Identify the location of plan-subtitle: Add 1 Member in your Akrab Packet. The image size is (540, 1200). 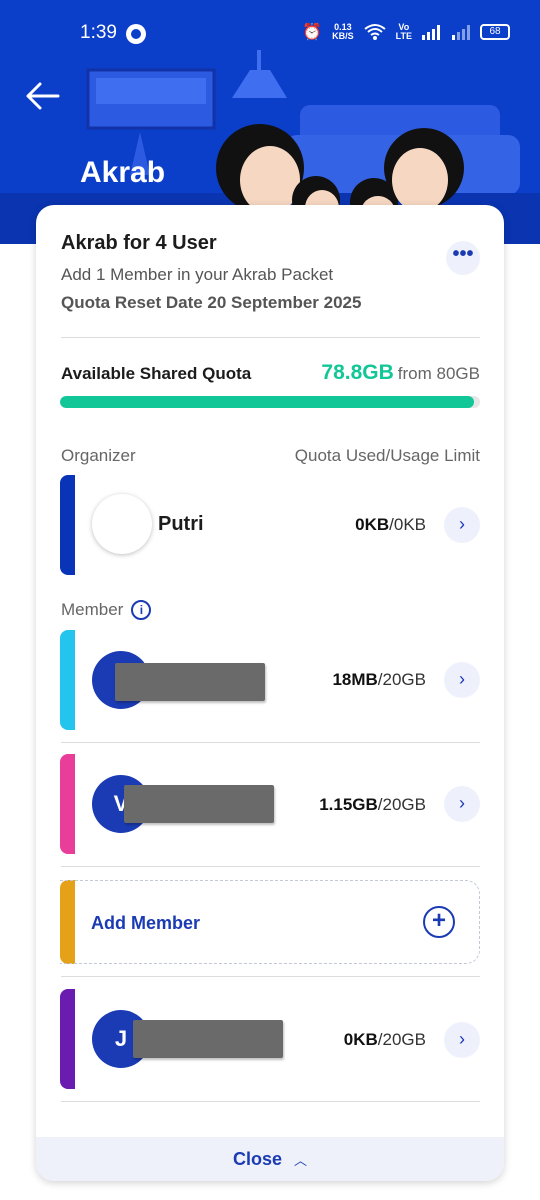
(197, 274).